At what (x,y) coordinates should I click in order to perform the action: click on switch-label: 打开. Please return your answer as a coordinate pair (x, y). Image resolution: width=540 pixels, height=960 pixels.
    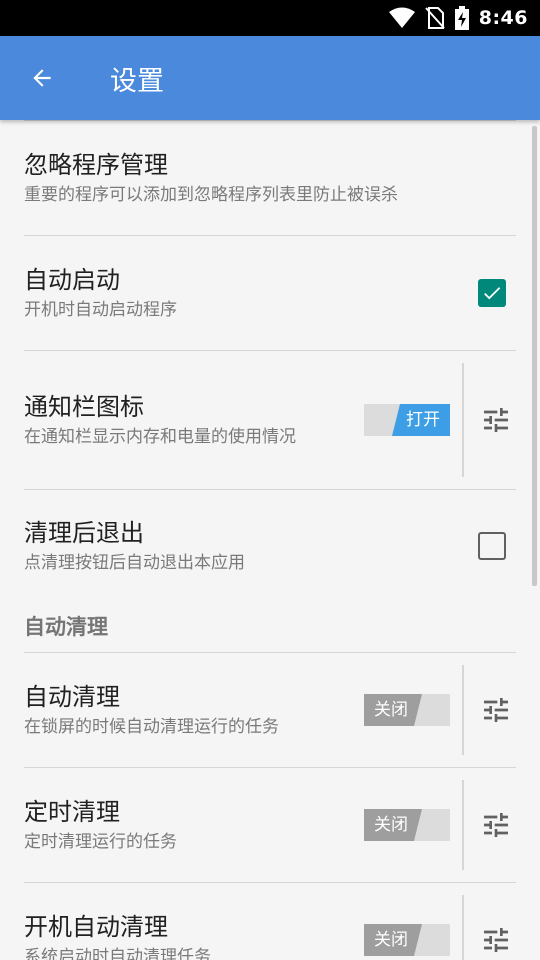
    Looking at the image, I should click on (421, 420).